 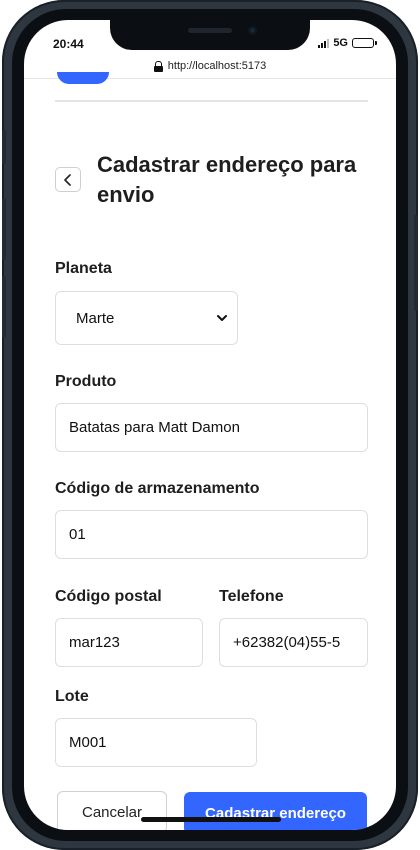 What do you see at coordinates (4, 147) in the screenshot?
I see `mute-switch` at bounding box center [4, 147].